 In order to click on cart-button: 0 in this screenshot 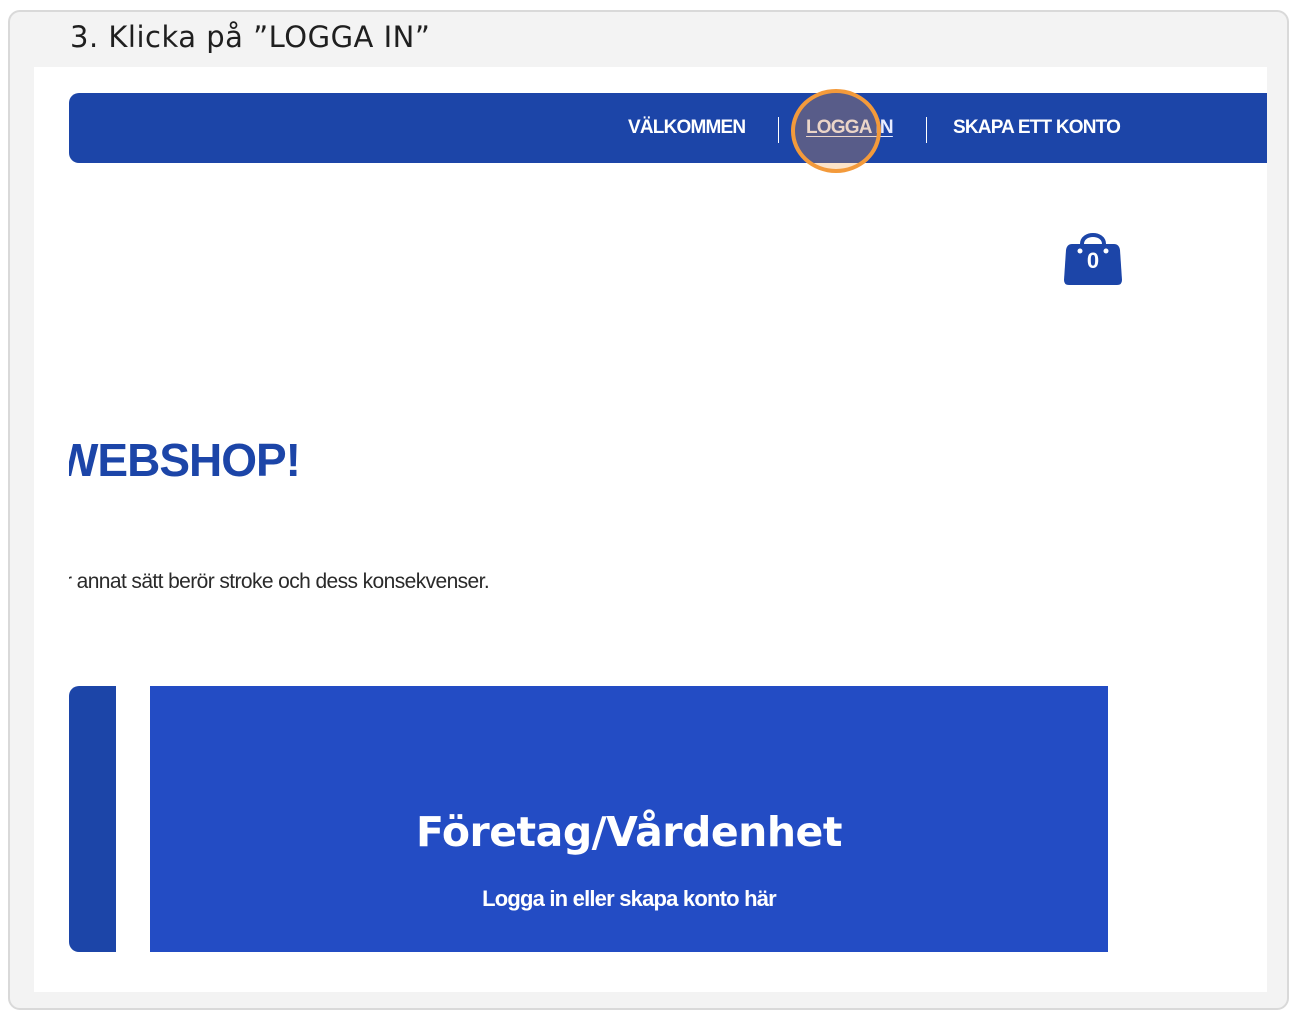, I will do `click(1093, 254)`.